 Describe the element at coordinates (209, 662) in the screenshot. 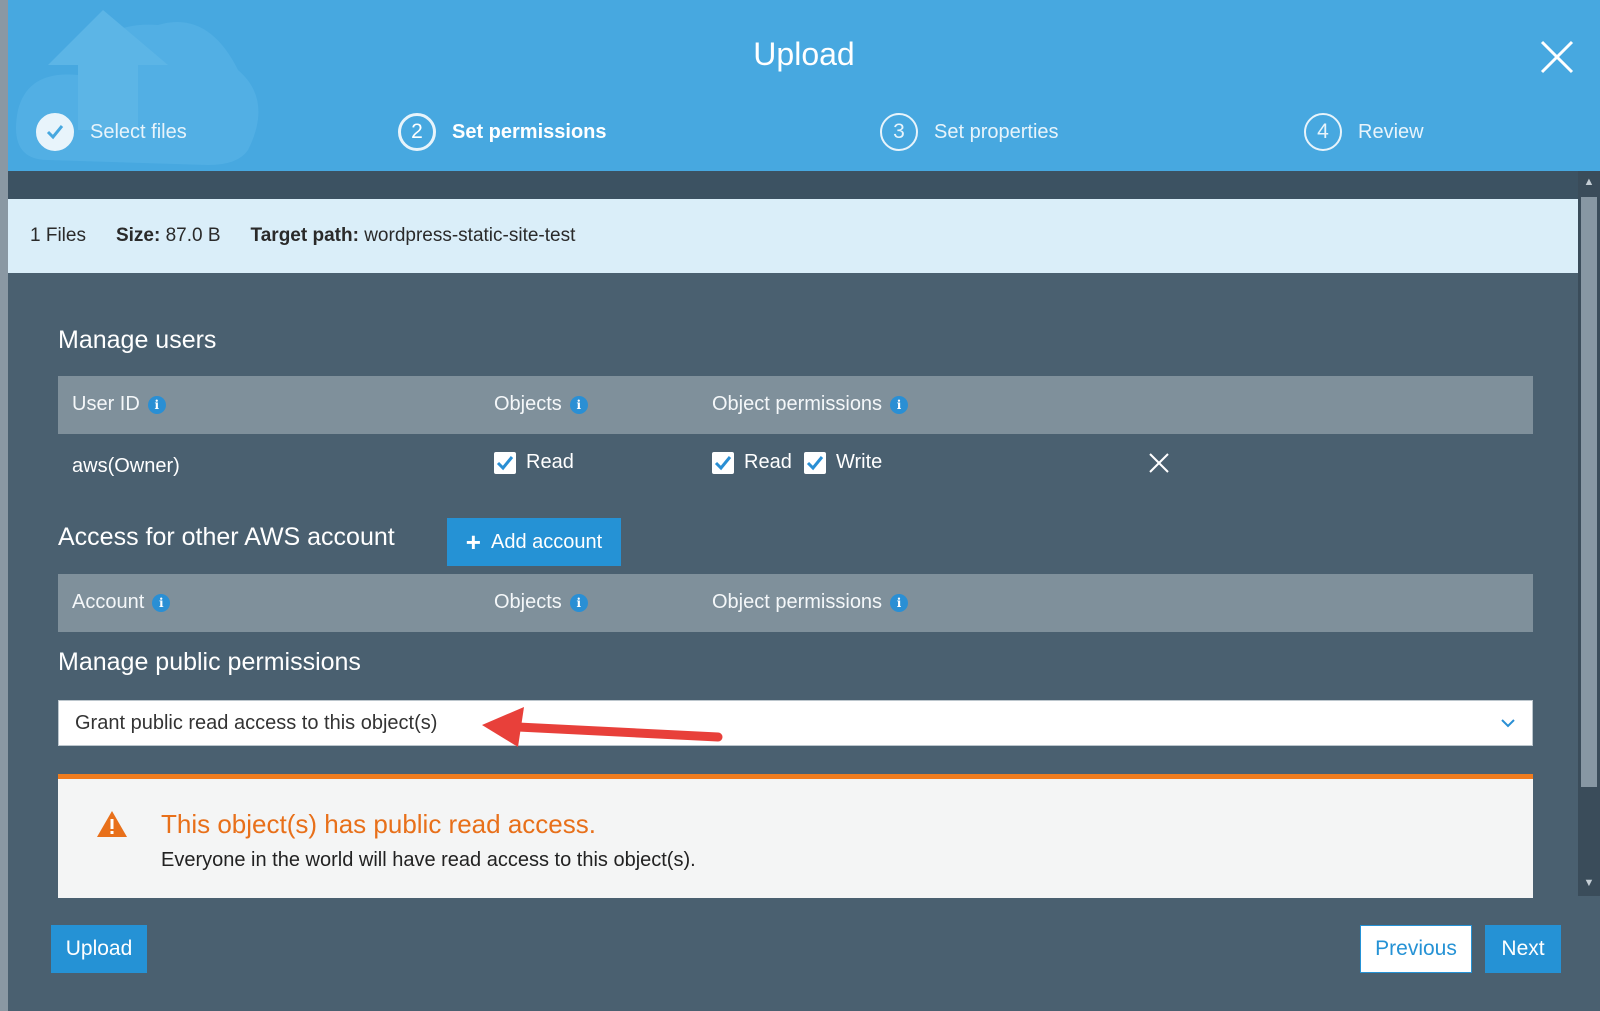

I see `public-permissions-title: Manage public permissions` at that location.